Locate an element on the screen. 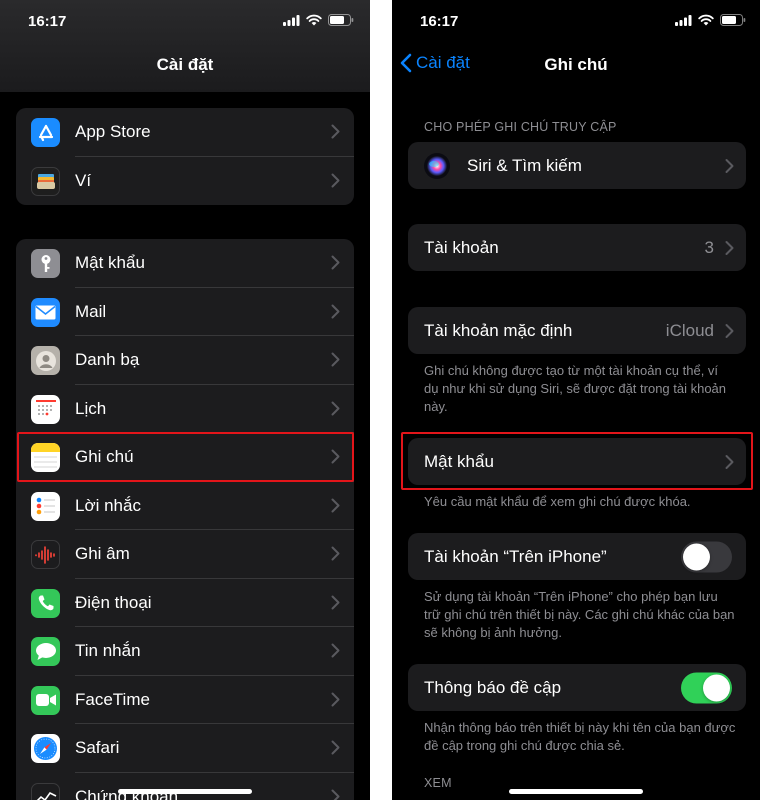 The height and width of the screenshot is (800, 760). safari-icon is located at coordinates (45, 748).